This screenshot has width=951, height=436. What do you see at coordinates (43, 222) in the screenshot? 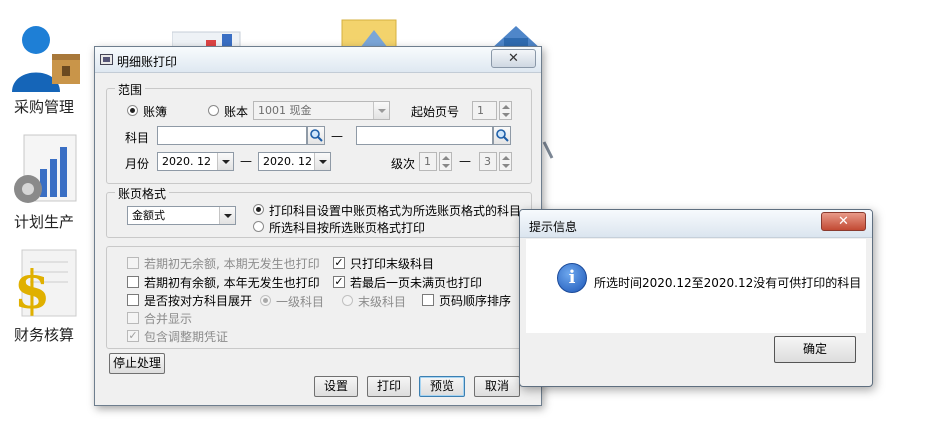
I see `desktop-icon-label: 计划生产` at bounding box center [43, 222].